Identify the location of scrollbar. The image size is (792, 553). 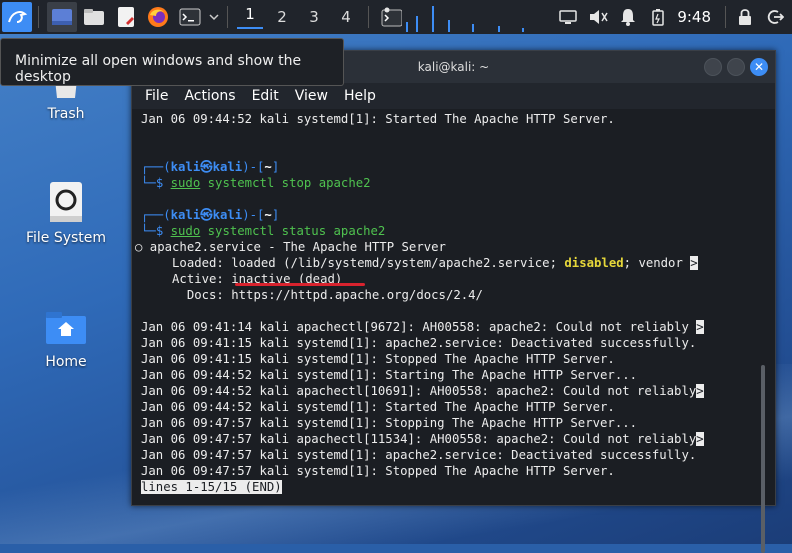
(763, 459).